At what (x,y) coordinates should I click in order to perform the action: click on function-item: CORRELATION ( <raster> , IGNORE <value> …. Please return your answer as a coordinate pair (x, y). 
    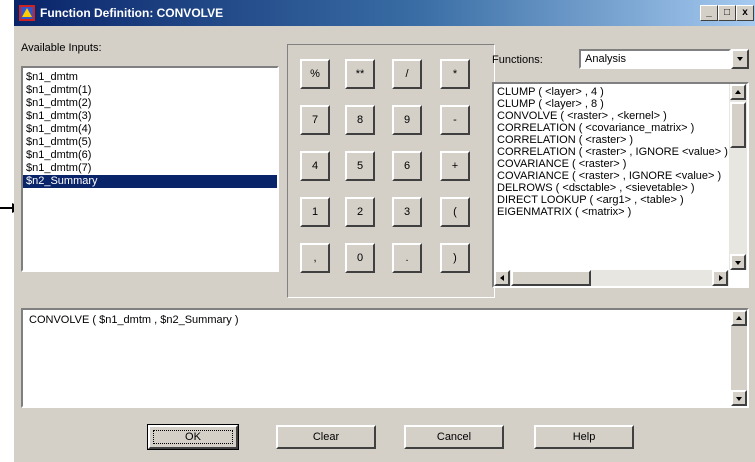
    Looking at the image, I should click on (611, 152).